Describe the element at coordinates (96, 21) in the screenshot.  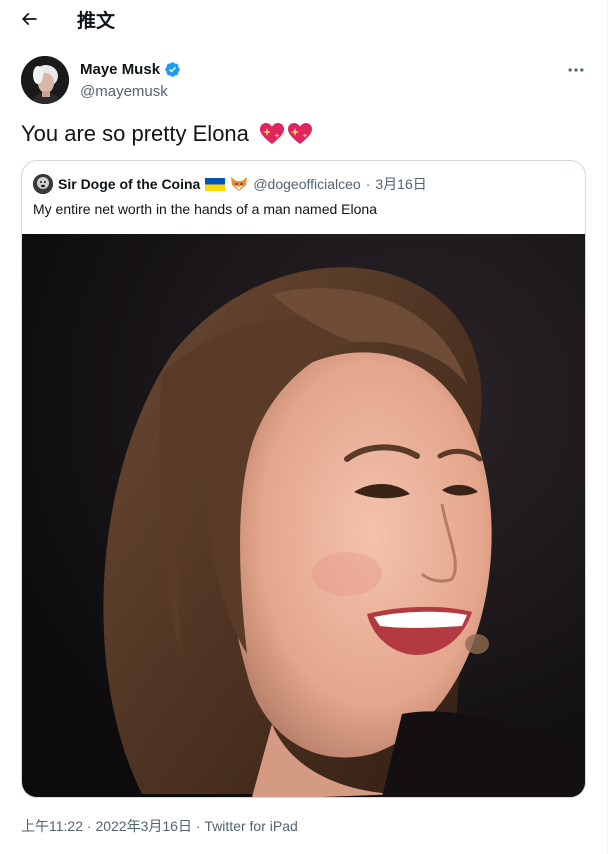
I see `page-title: 推文` at that location.